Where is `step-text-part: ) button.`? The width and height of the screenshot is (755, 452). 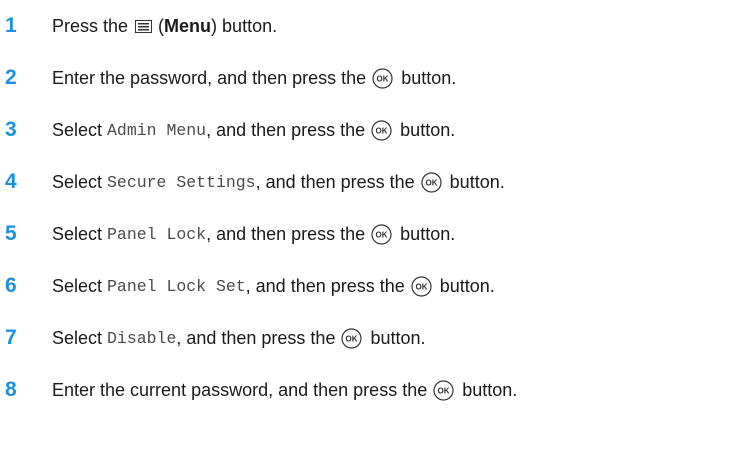
step-text-part: ) button. is located at coordinates (244, 25).